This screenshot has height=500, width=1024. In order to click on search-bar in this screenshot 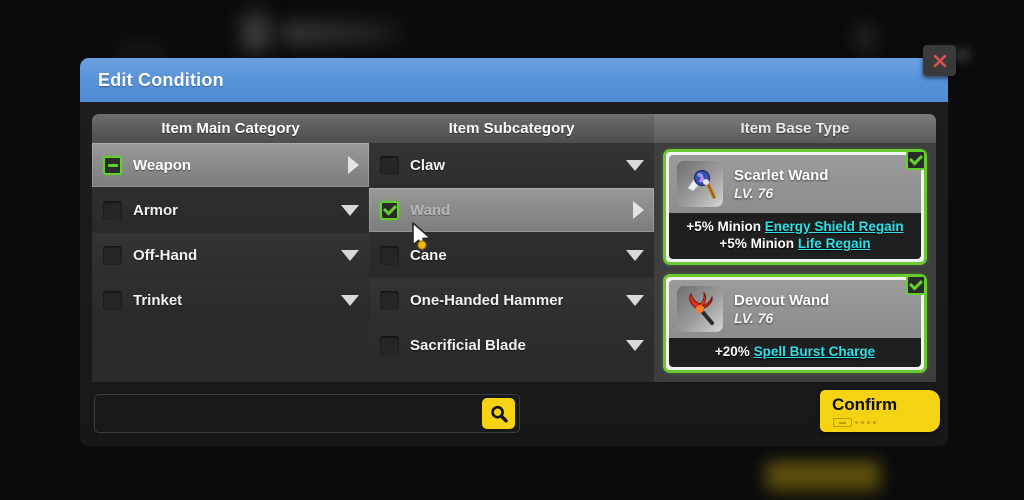, I will do `click(307, 413)`.